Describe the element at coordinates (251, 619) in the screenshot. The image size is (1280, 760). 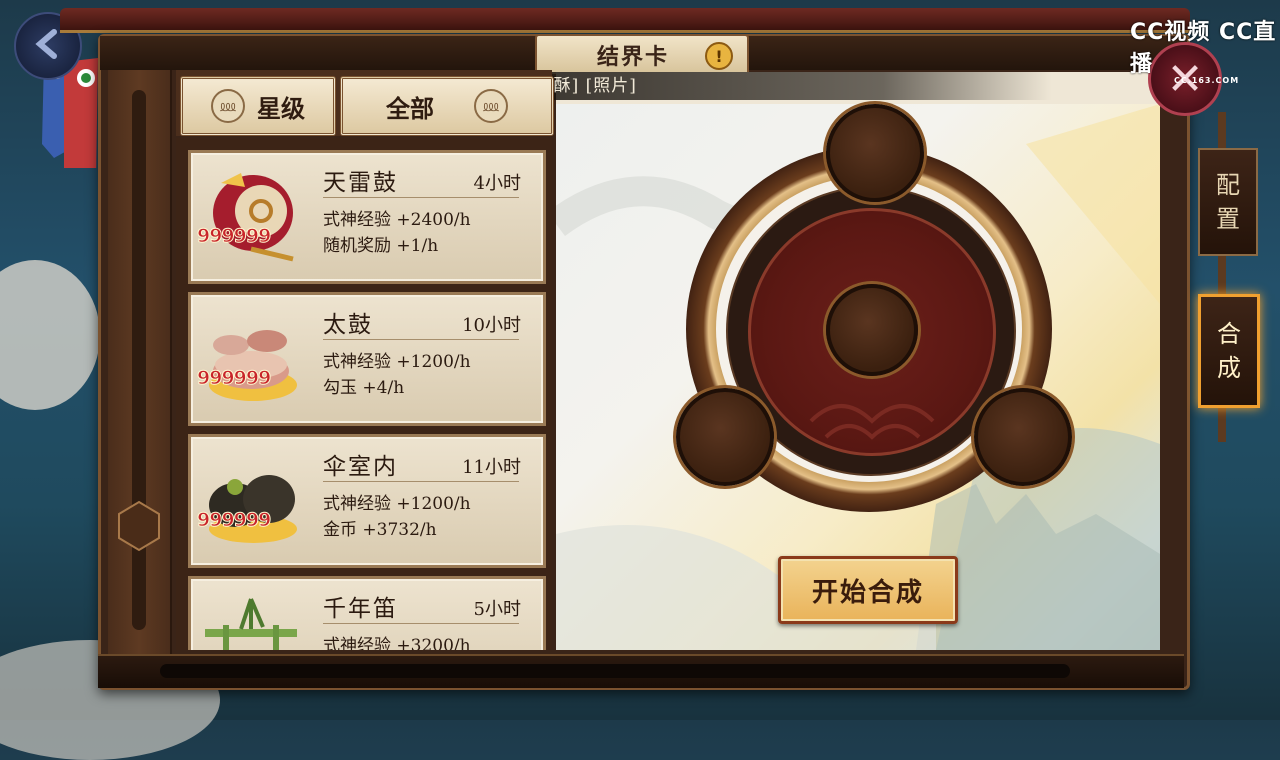
I see `bamboo-flute-icon` at that location.